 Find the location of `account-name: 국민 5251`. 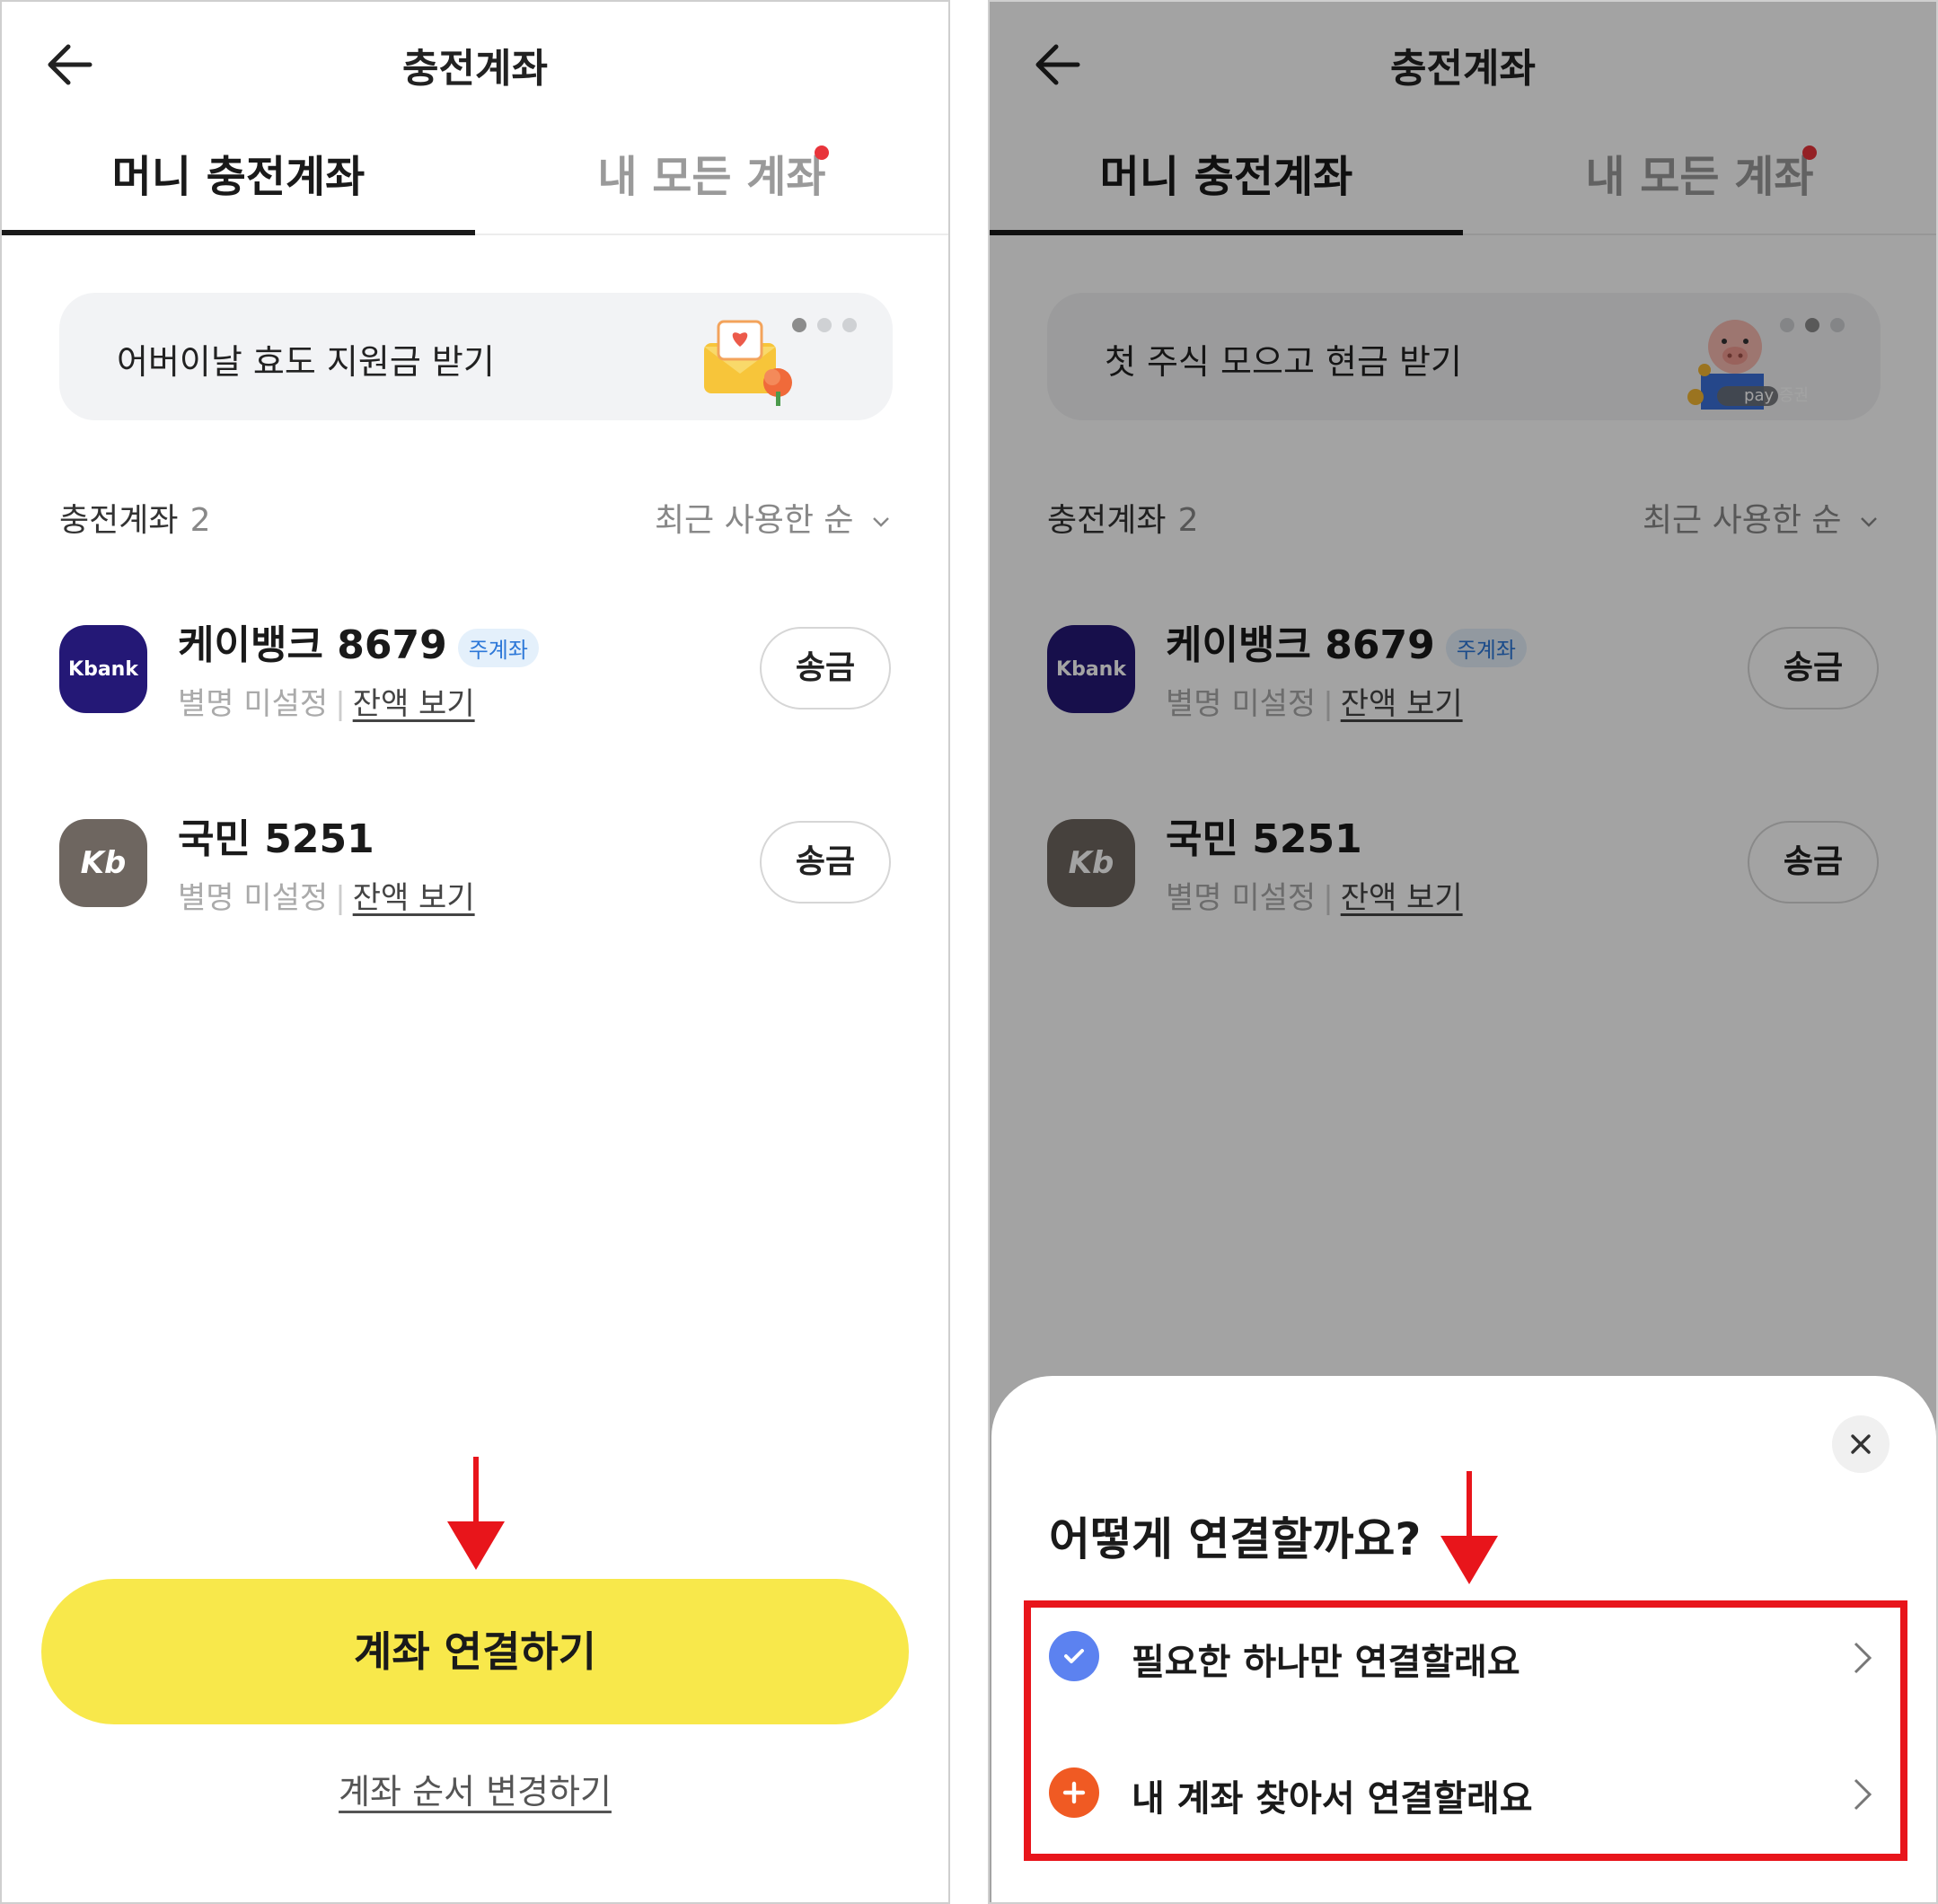

account-name: 국민 5251 is located at coordinates (276, 839).